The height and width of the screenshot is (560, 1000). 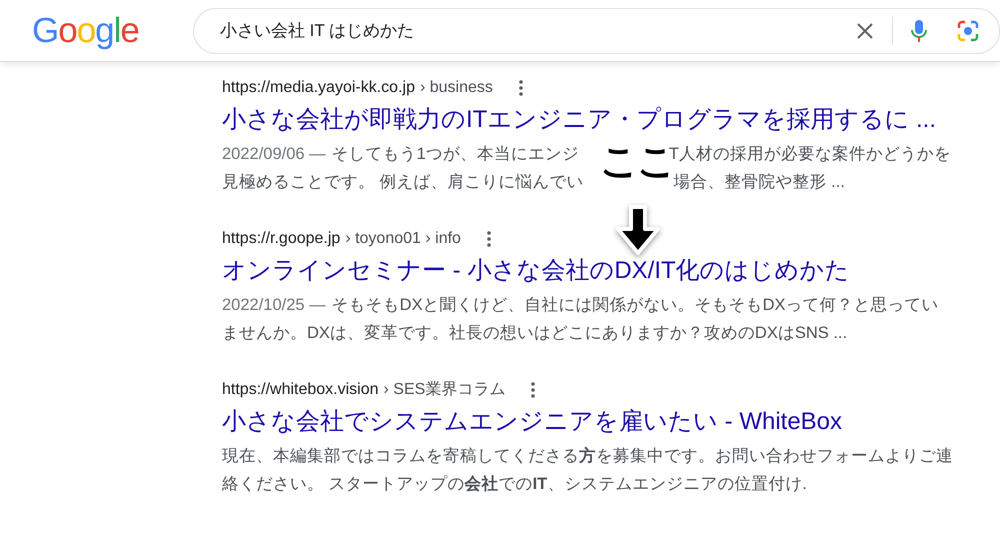 What do you see at coordinates (968, 31) in the screenshot?
I see `camera-icon` at bounding box center [968, 31].